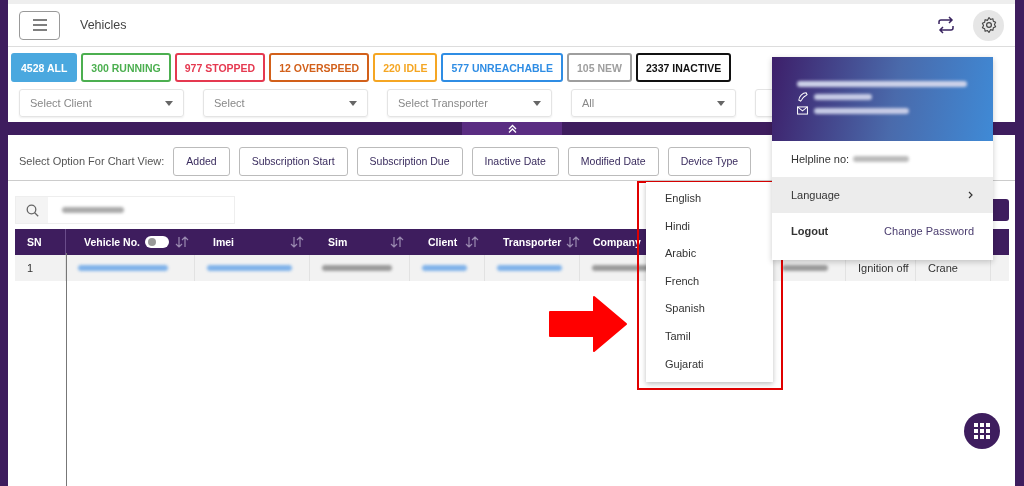 Image resolution: width=1024 pixels, height=486 pixels. Describe the element at coordinates (285, 103) in the screenshot. I see `filter-select: Select` at that location.